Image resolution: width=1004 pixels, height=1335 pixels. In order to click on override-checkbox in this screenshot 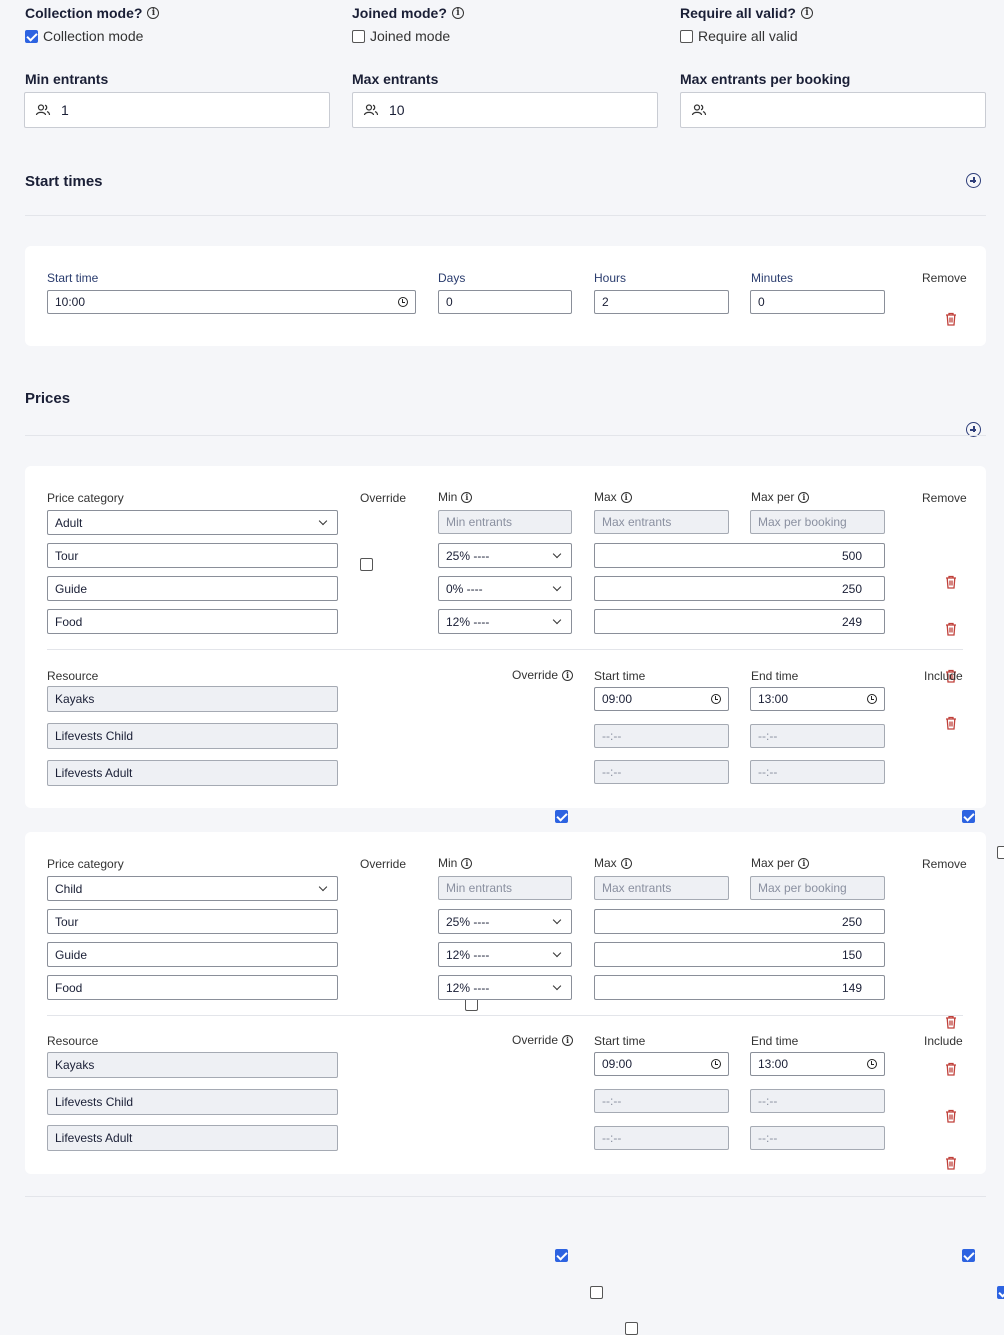, I will do `click(366, 564)`.